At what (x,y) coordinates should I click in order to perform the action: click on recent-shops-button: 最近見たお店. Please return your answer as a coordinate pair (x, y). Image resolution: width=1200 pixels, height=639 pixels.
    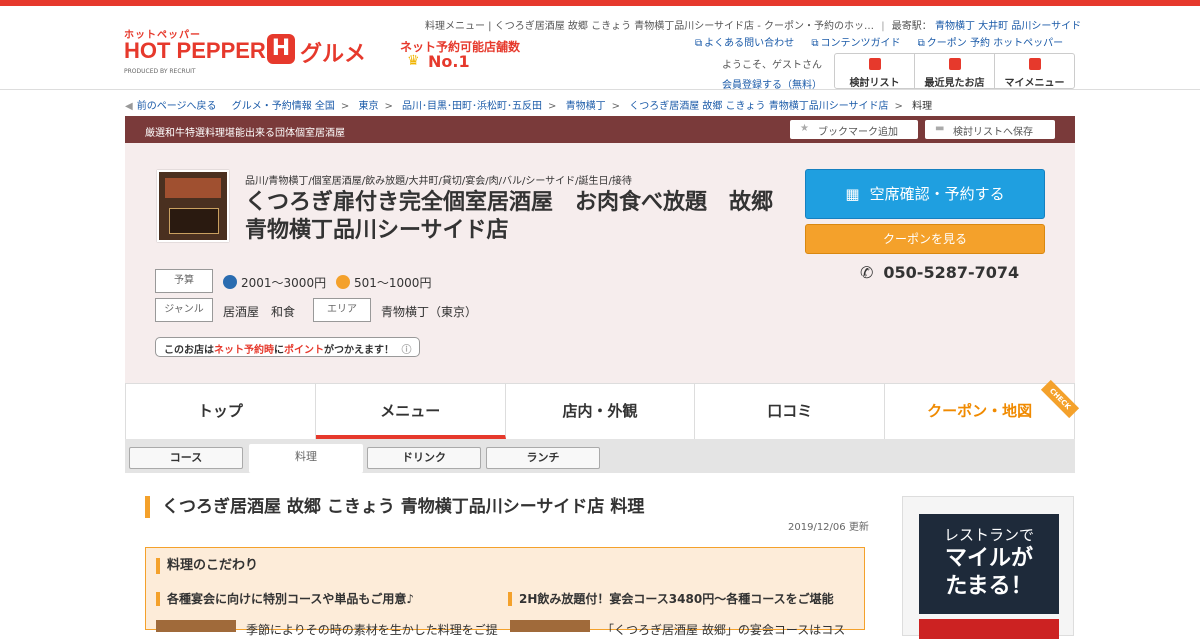
    Looking at the image, I should click on (955, 71).